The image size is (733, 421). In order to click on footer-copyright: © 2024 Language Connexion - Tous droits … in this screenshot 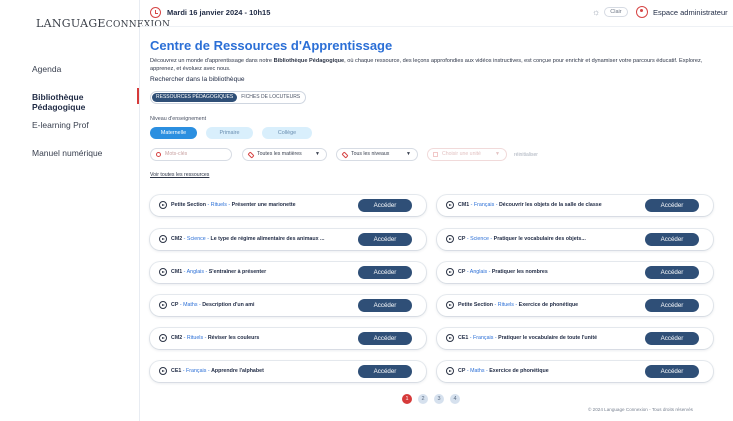, I will do `click(640, 409)`.